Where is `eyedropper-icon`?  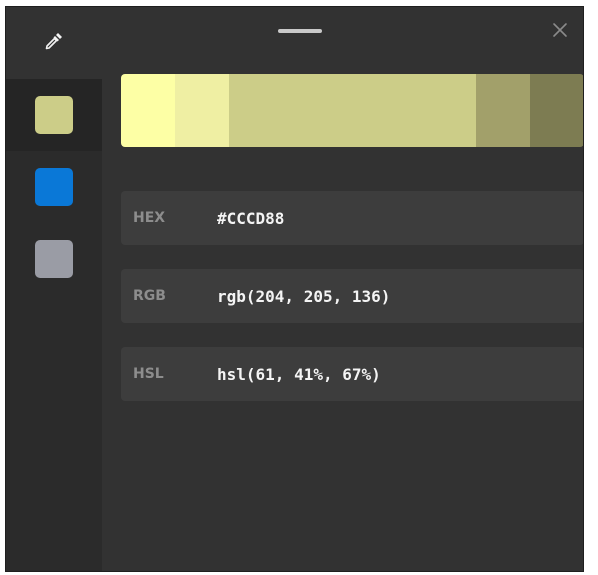 eyedropper-icon is located at coordinates (54, 43).